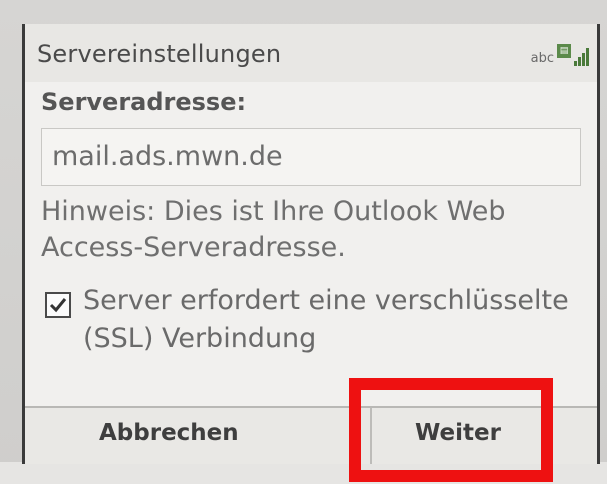 This screenshot has height=484, width=607. I want to click on input-mode-indicator: abc, so click(542, 58).